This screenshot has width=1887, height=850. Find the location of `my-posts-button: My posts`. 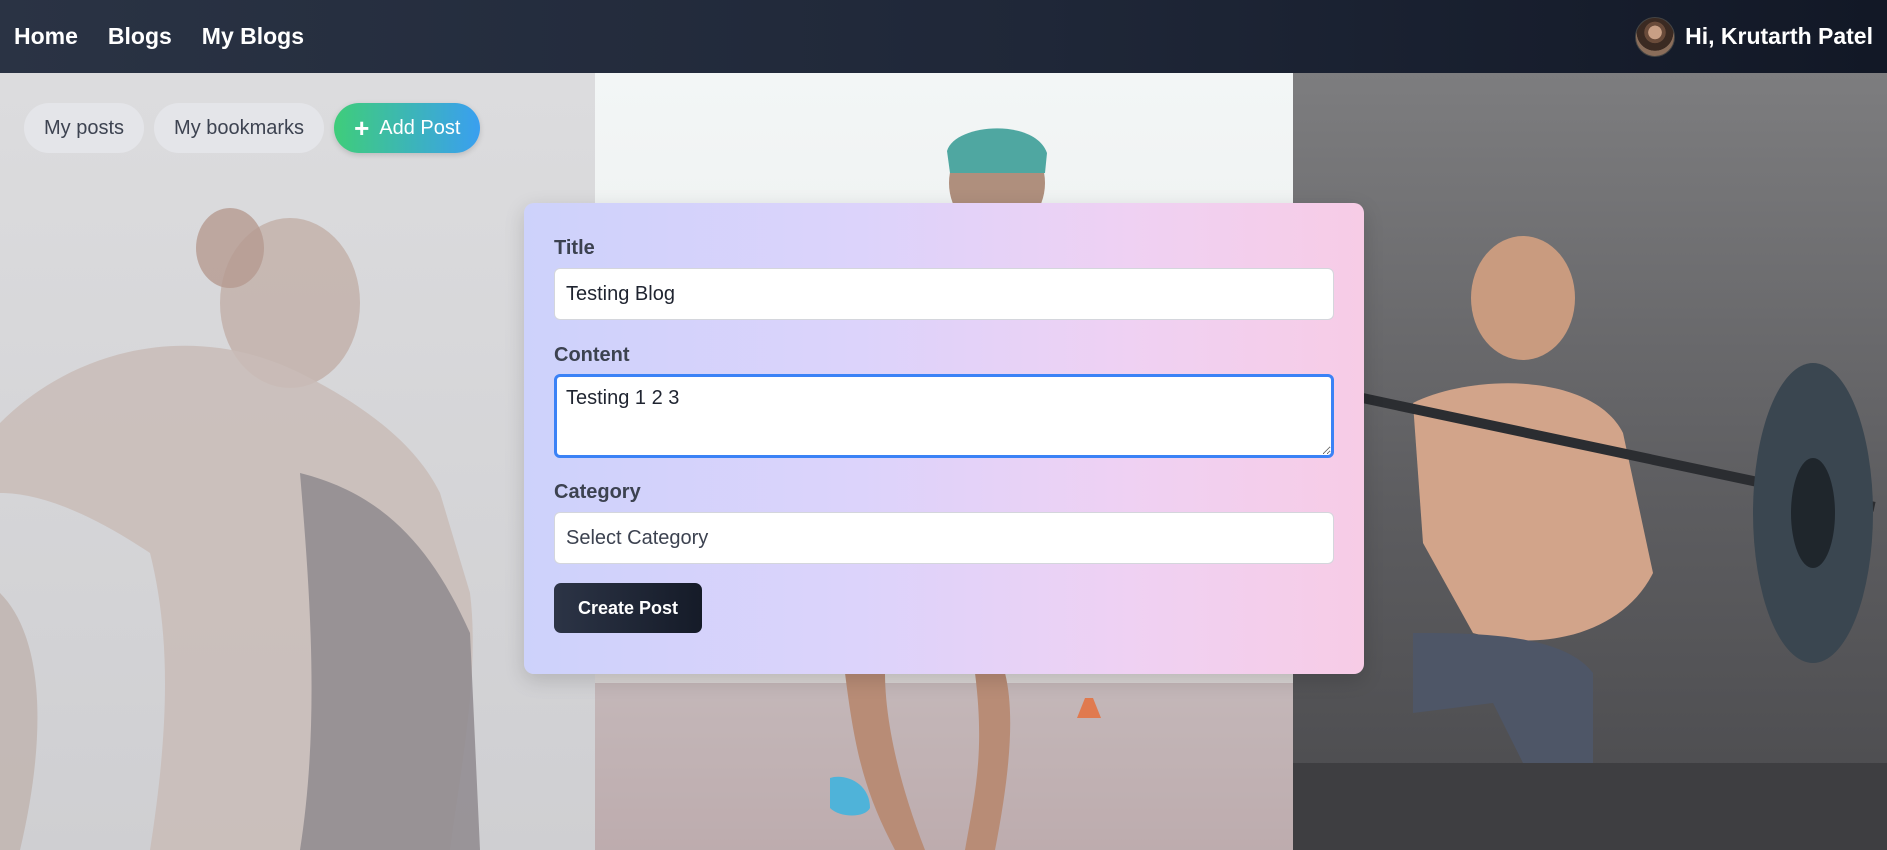

my-posts-button: My posts is located at coordinates (84, 128).